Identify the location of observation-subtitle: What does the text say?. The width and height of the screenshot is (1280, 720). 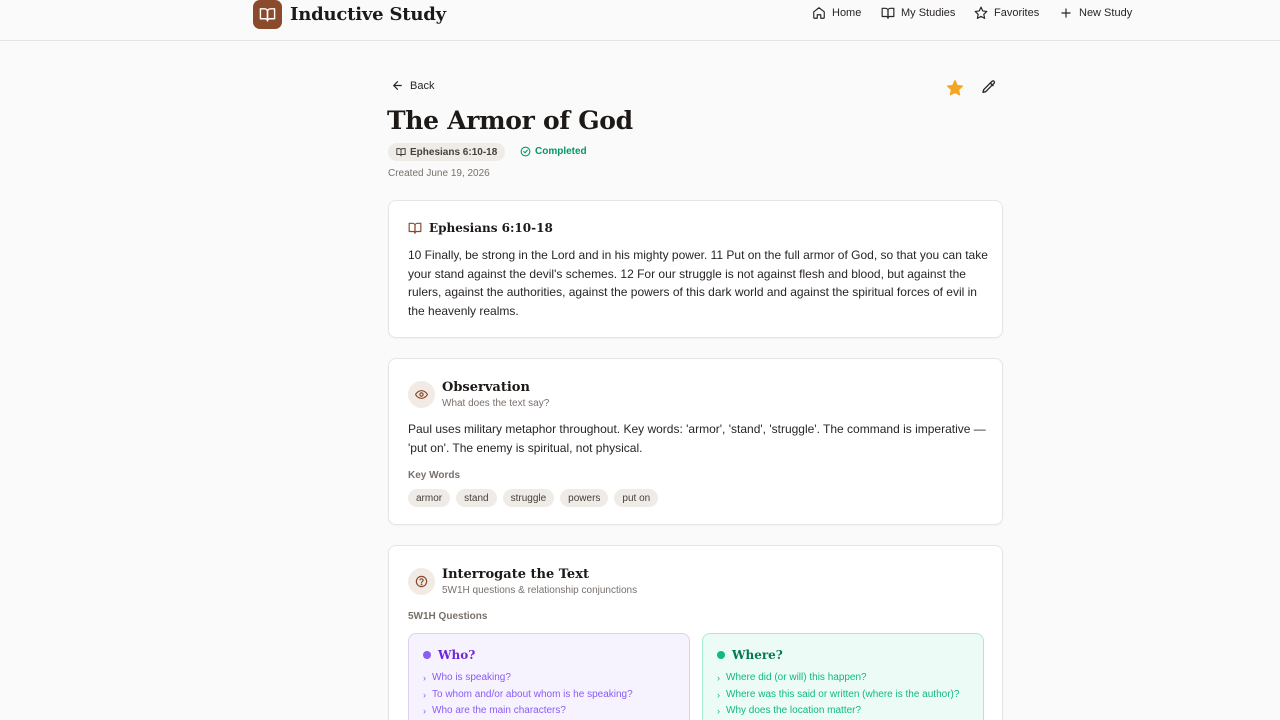
(496, 403).